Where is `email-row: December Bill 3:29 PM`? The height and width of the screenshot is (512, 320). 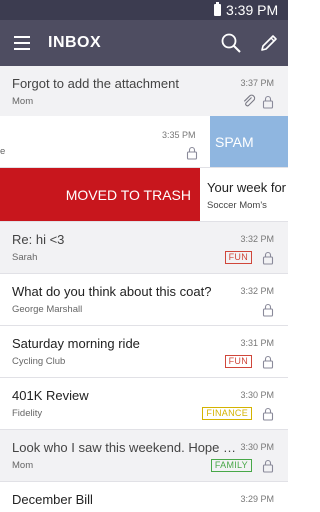
email-row: December Bill 3:29 PM is located at coordinates (144, 497).